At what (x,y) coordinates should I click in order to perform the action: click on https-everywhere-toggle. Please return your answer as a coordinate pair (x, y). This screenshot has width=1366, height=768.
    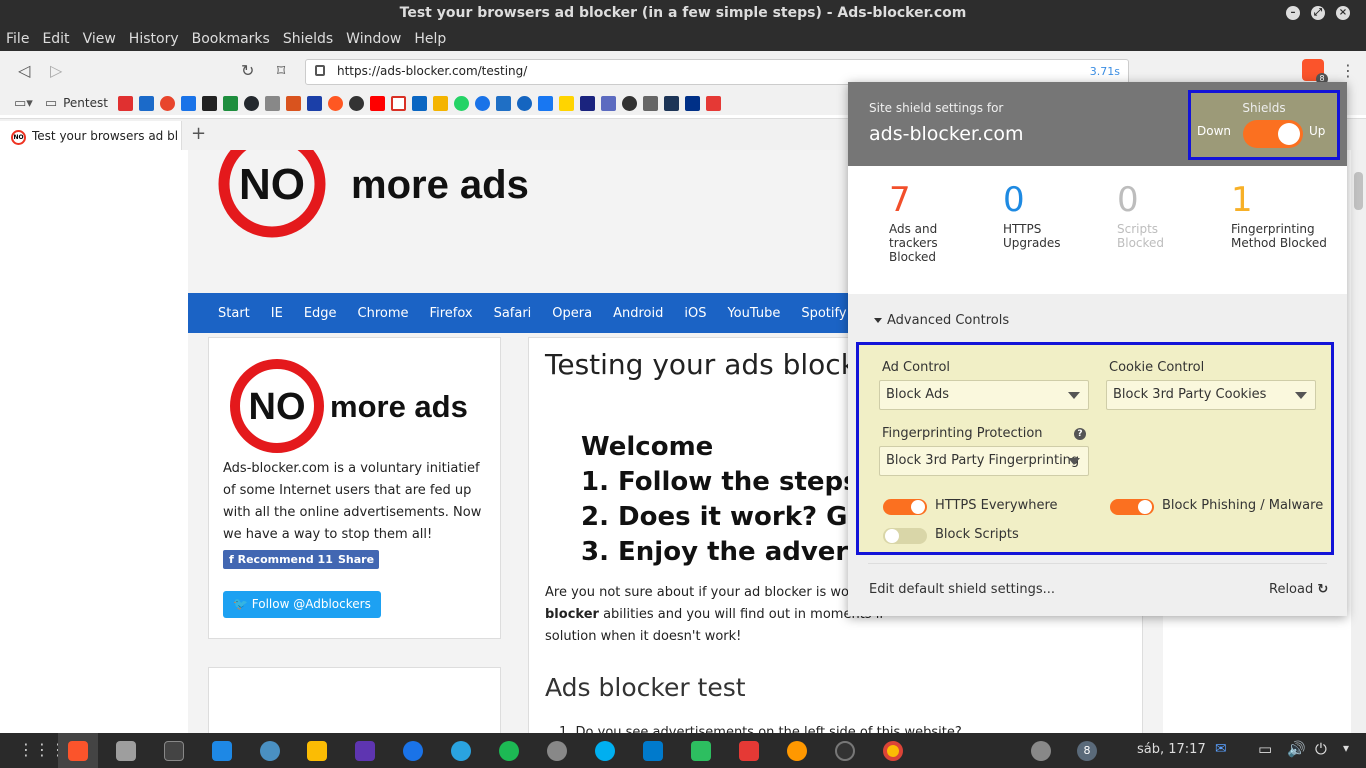
    Looking at the image, I should click on (905, 507).